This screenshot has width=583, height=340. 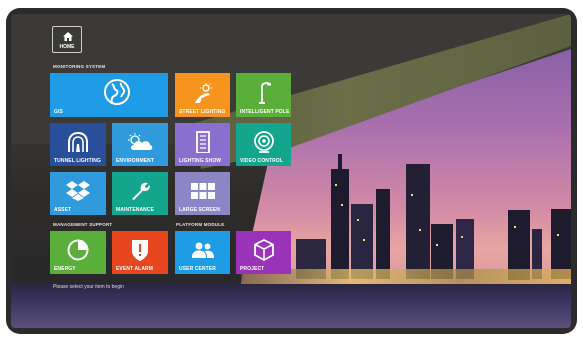 I want to click on pie-chart-icon, so click(x=78, y=250).